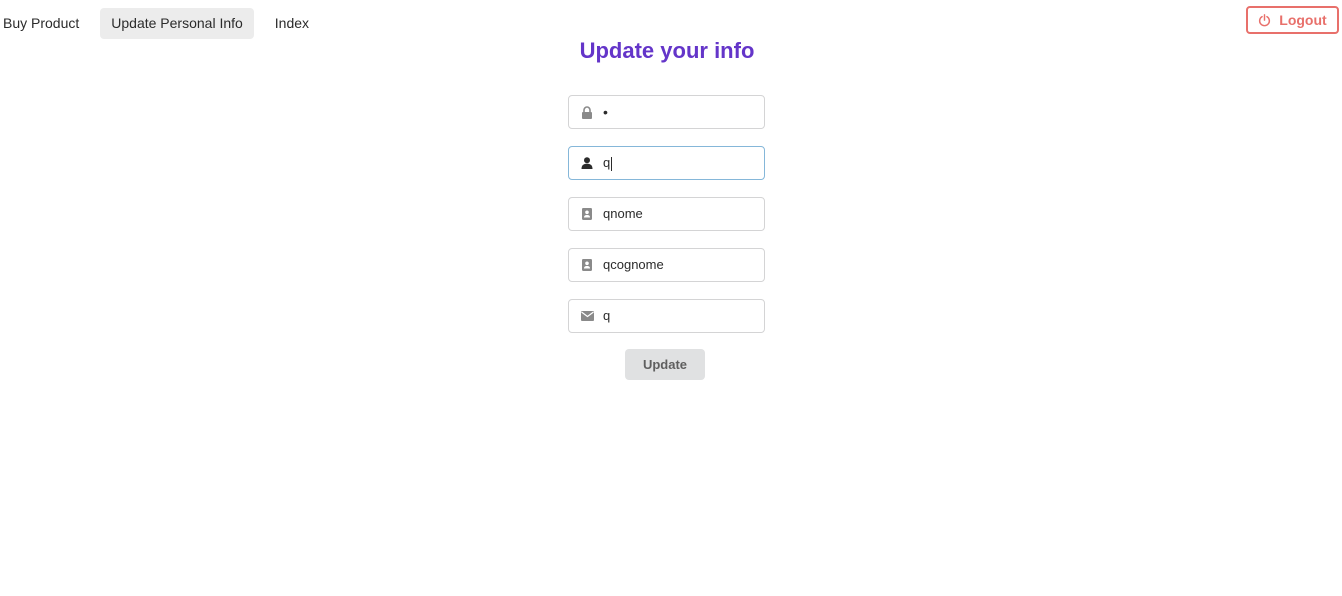 This screenshot has height=596, width=1342. Describe the element at coordinates (587, 163) in the screenshot. I see `user-icon` at that location.